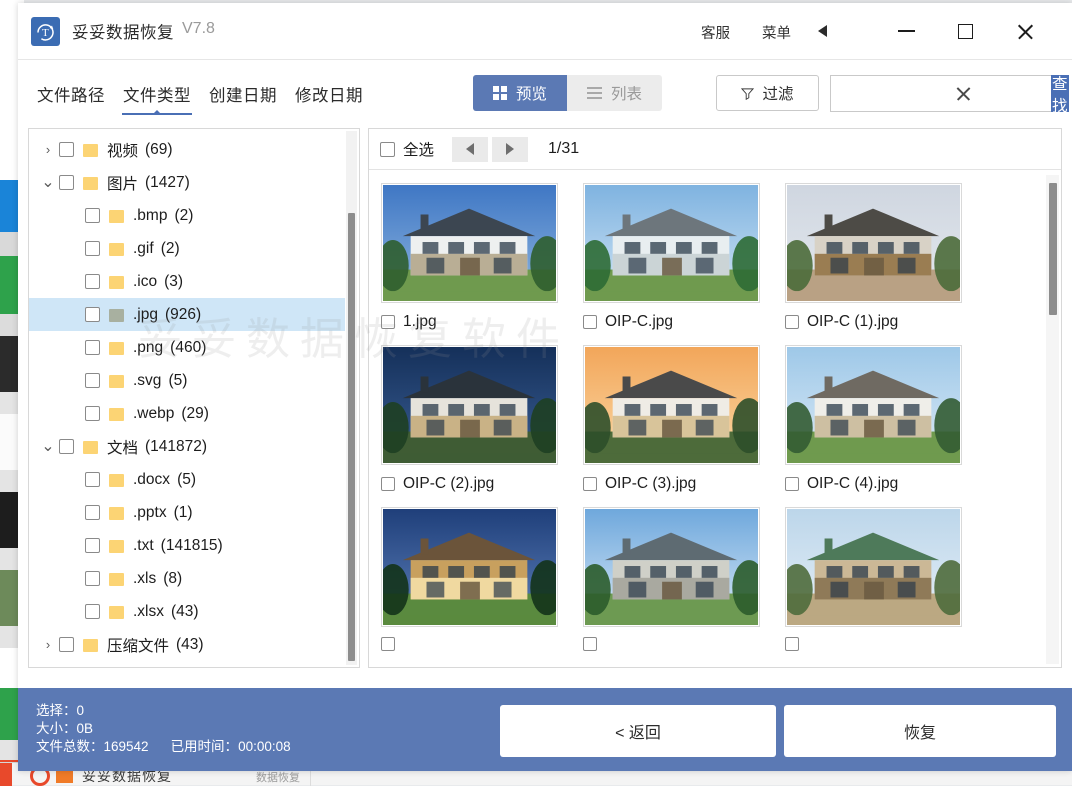 The height and width of the screenshot is (786, 1072). I want to click on tree-row: .svg (5), so click(187, 380).